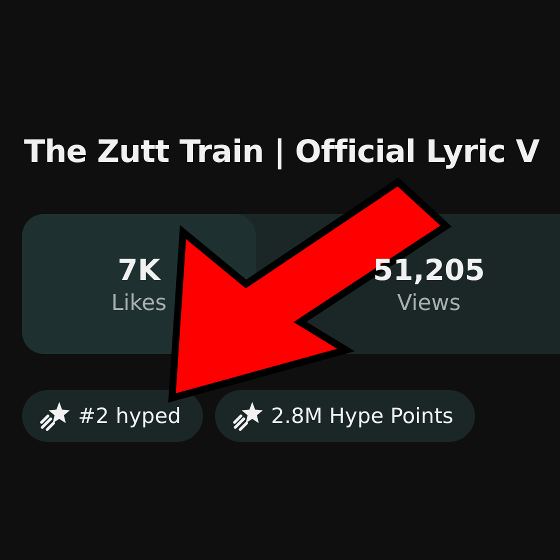 The image size is (560, 560). I want to click on stat-value: 51,205, so click(428, 269).